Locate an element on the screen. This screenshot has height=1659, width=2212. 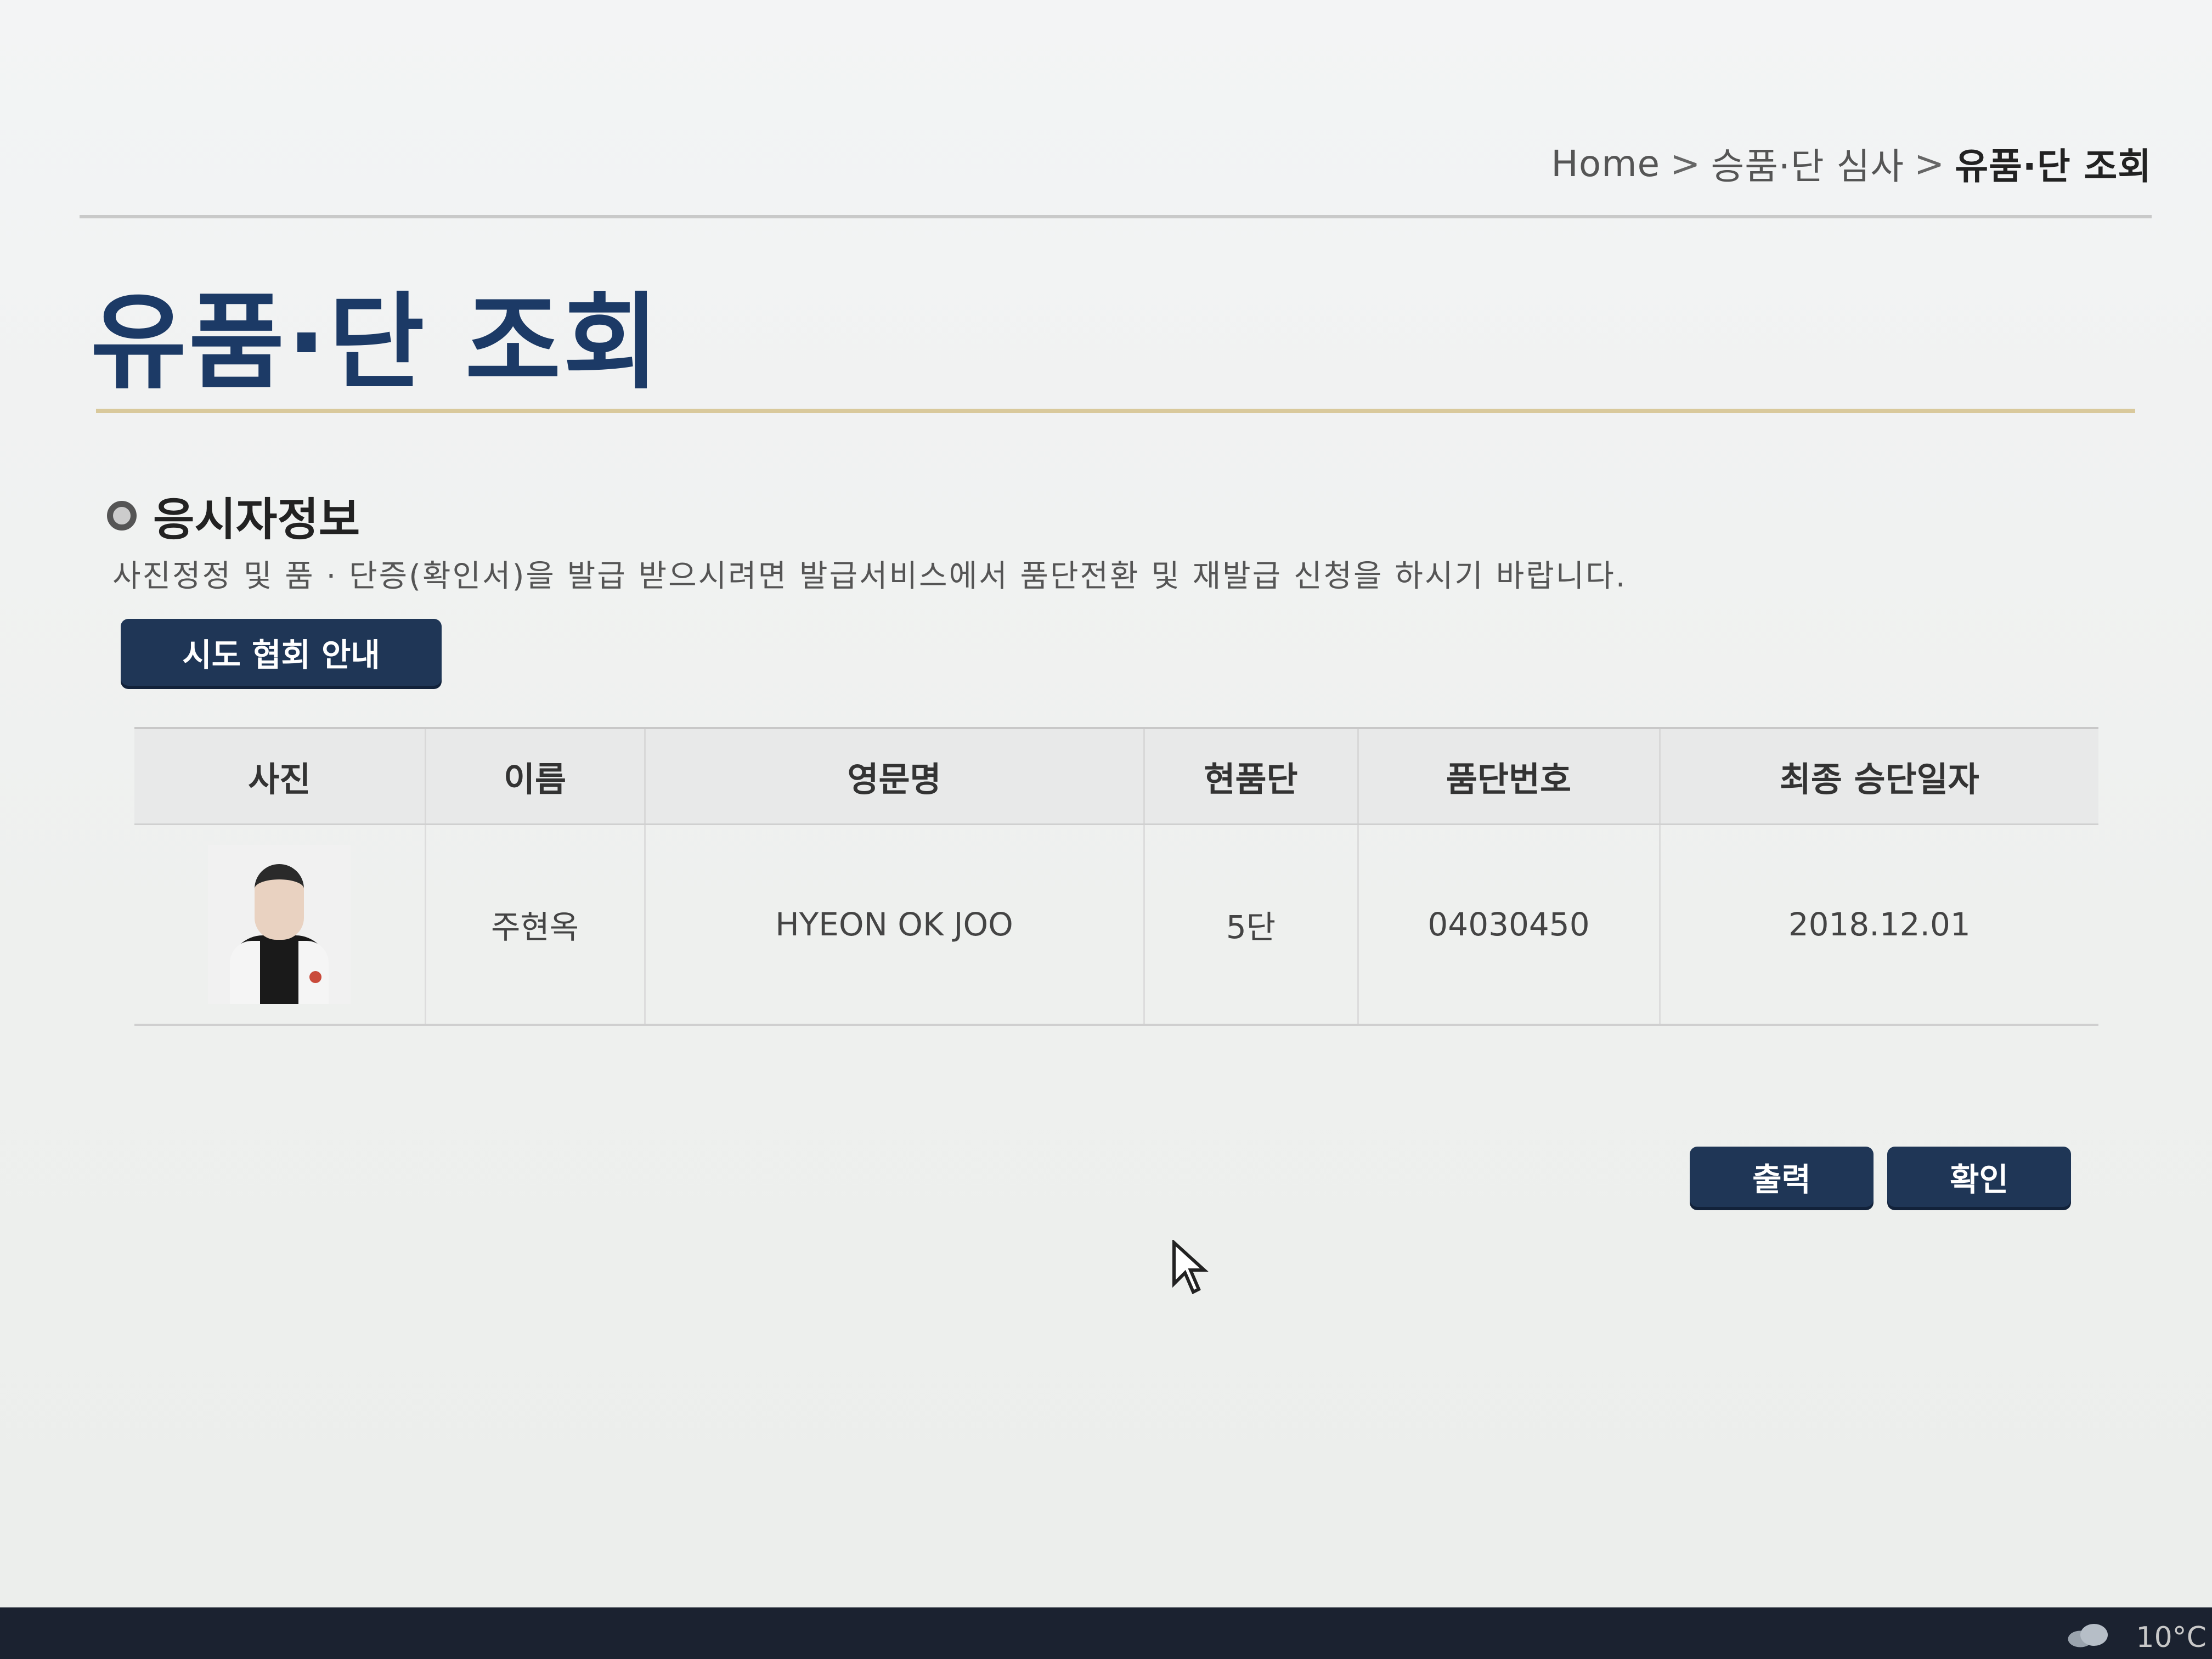
header-photo: 사진 is located at coordinates (279, 776).